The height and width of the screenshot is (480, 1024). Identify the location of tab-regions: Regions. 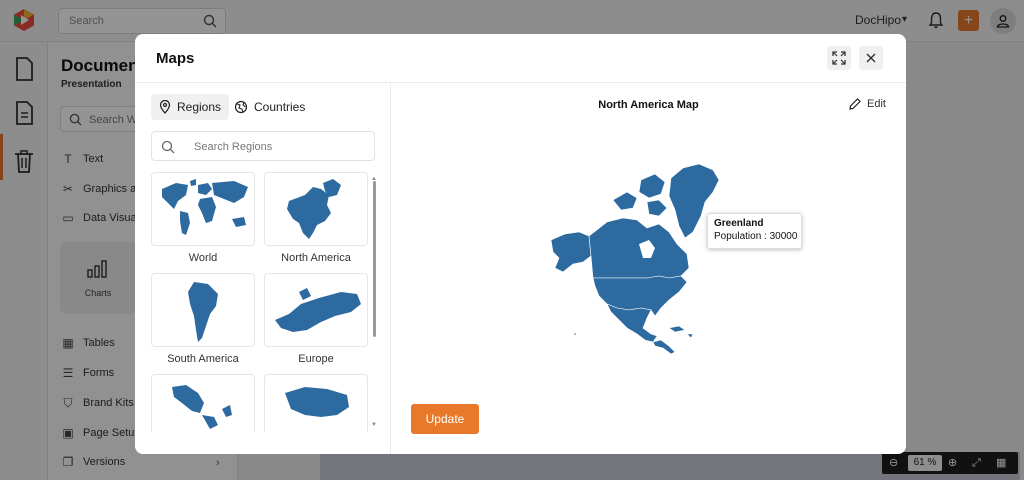
(190, 107).